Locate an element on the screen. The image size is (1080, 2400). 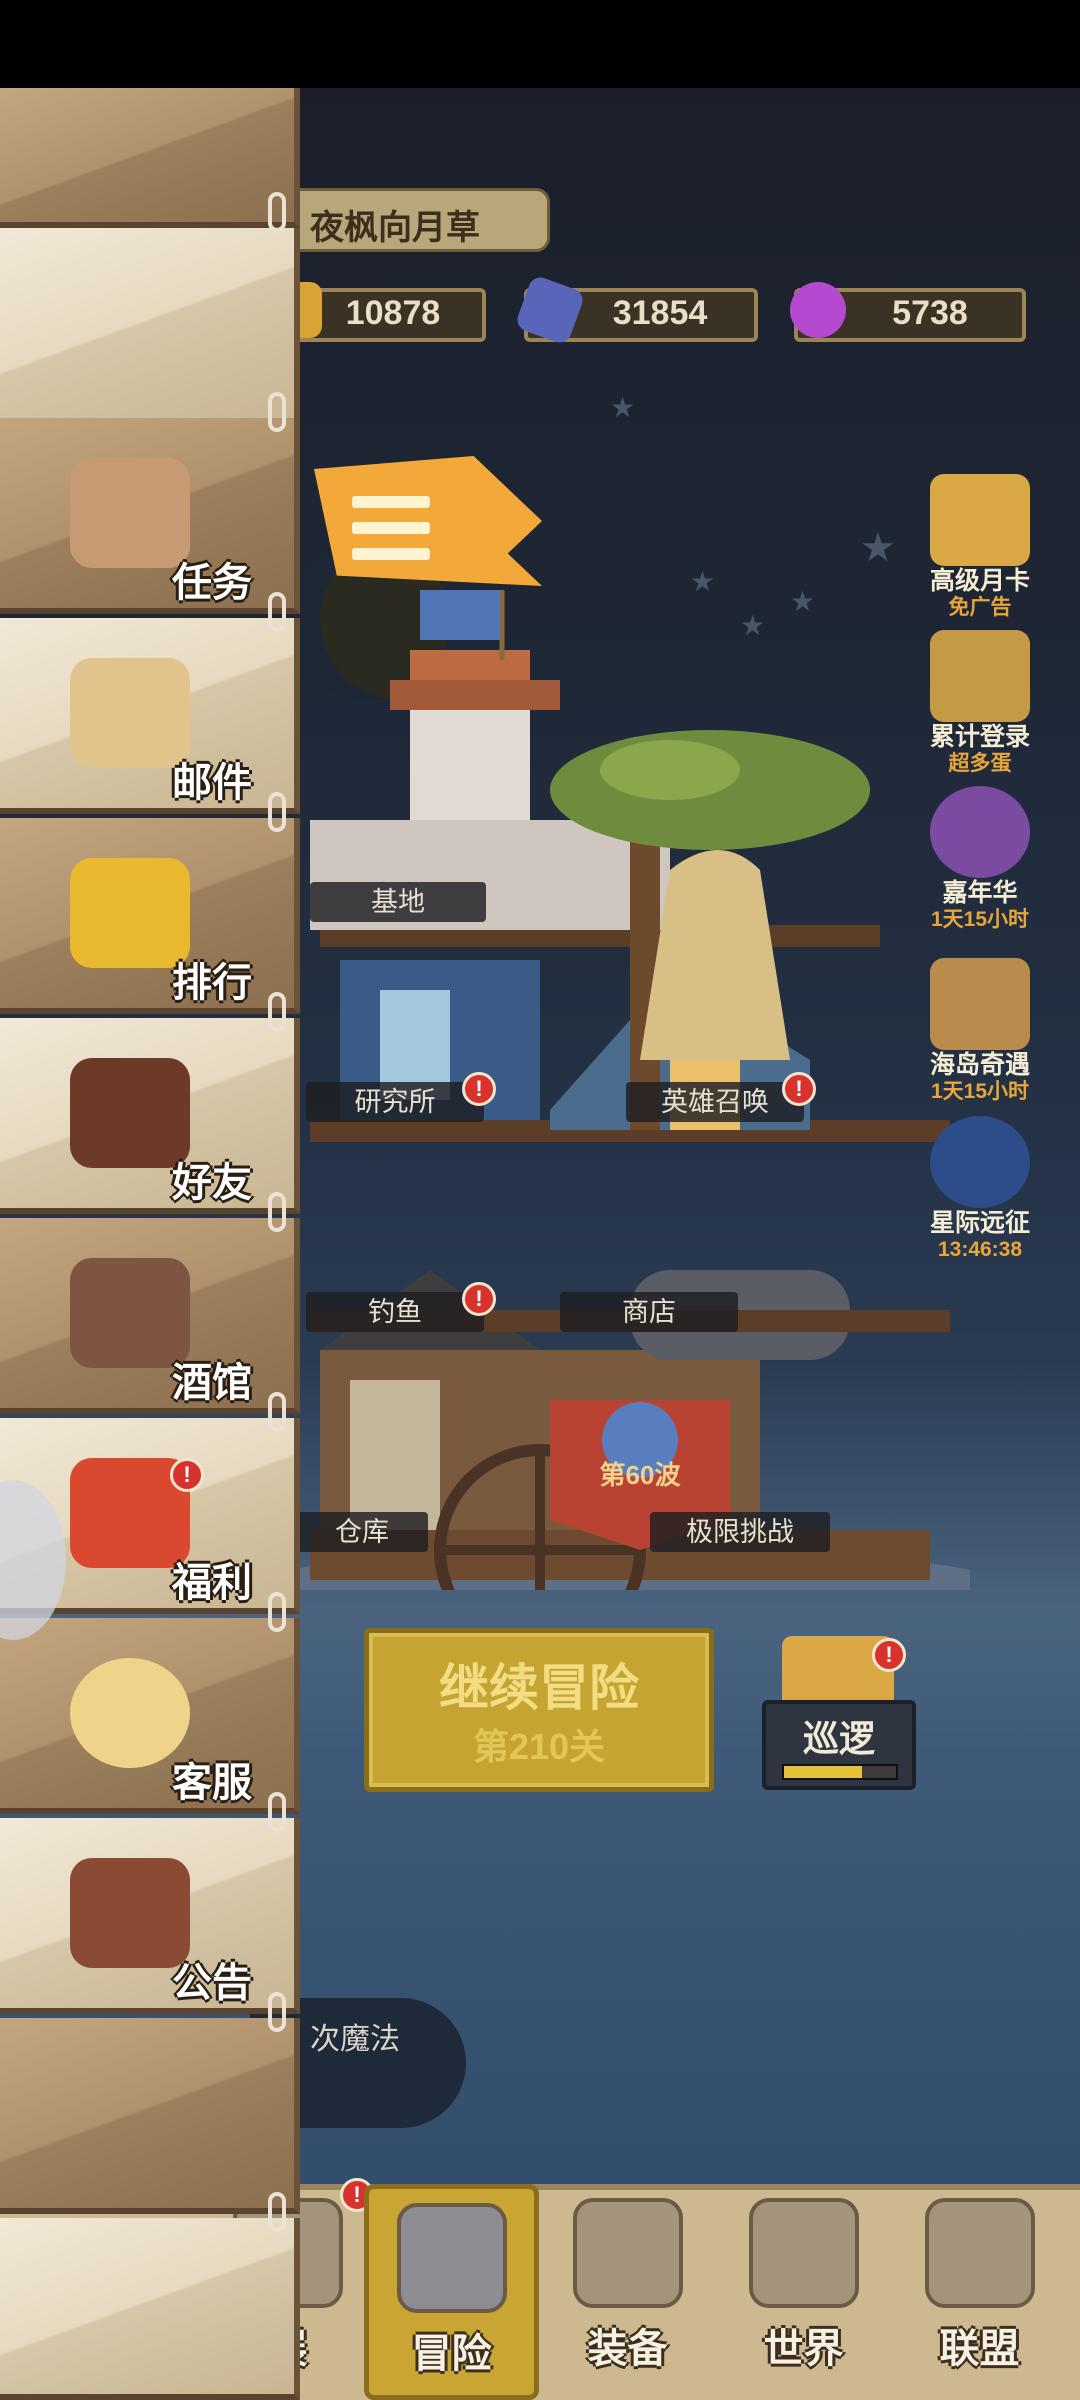
research-alert-badge: ! is located at coordinates (479, 1089).